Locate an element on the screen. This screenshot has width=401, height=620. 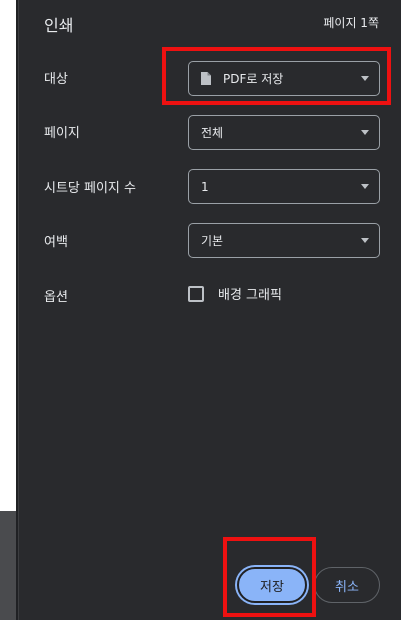
pages-select: 전체 is located at coordinates (284, 132).